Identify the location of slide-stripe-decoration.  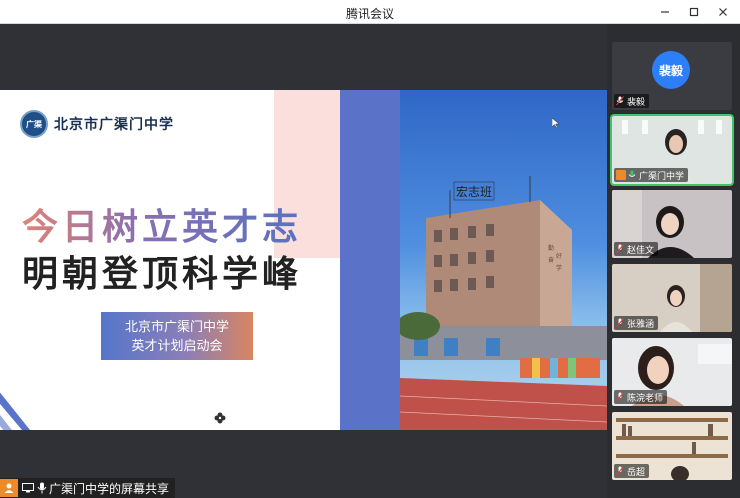
(15, 411).